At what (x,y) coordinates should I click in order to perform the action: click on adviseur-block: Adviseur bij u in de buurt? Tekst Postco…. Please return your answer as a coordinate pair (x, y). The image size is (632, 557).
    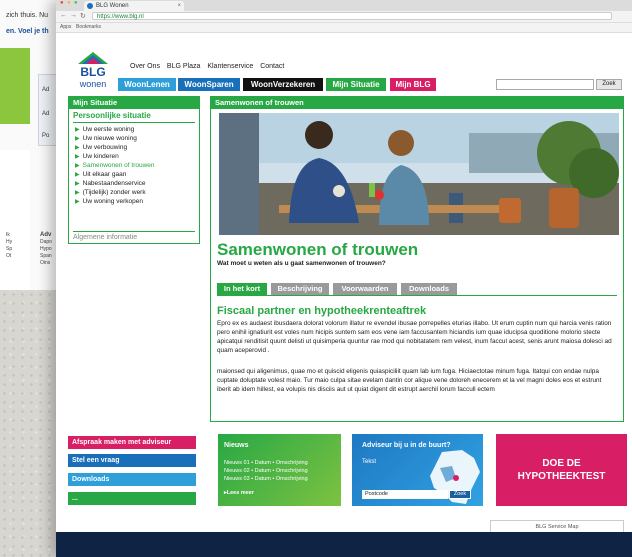
    Looking at the image, I should click on (417, 470).